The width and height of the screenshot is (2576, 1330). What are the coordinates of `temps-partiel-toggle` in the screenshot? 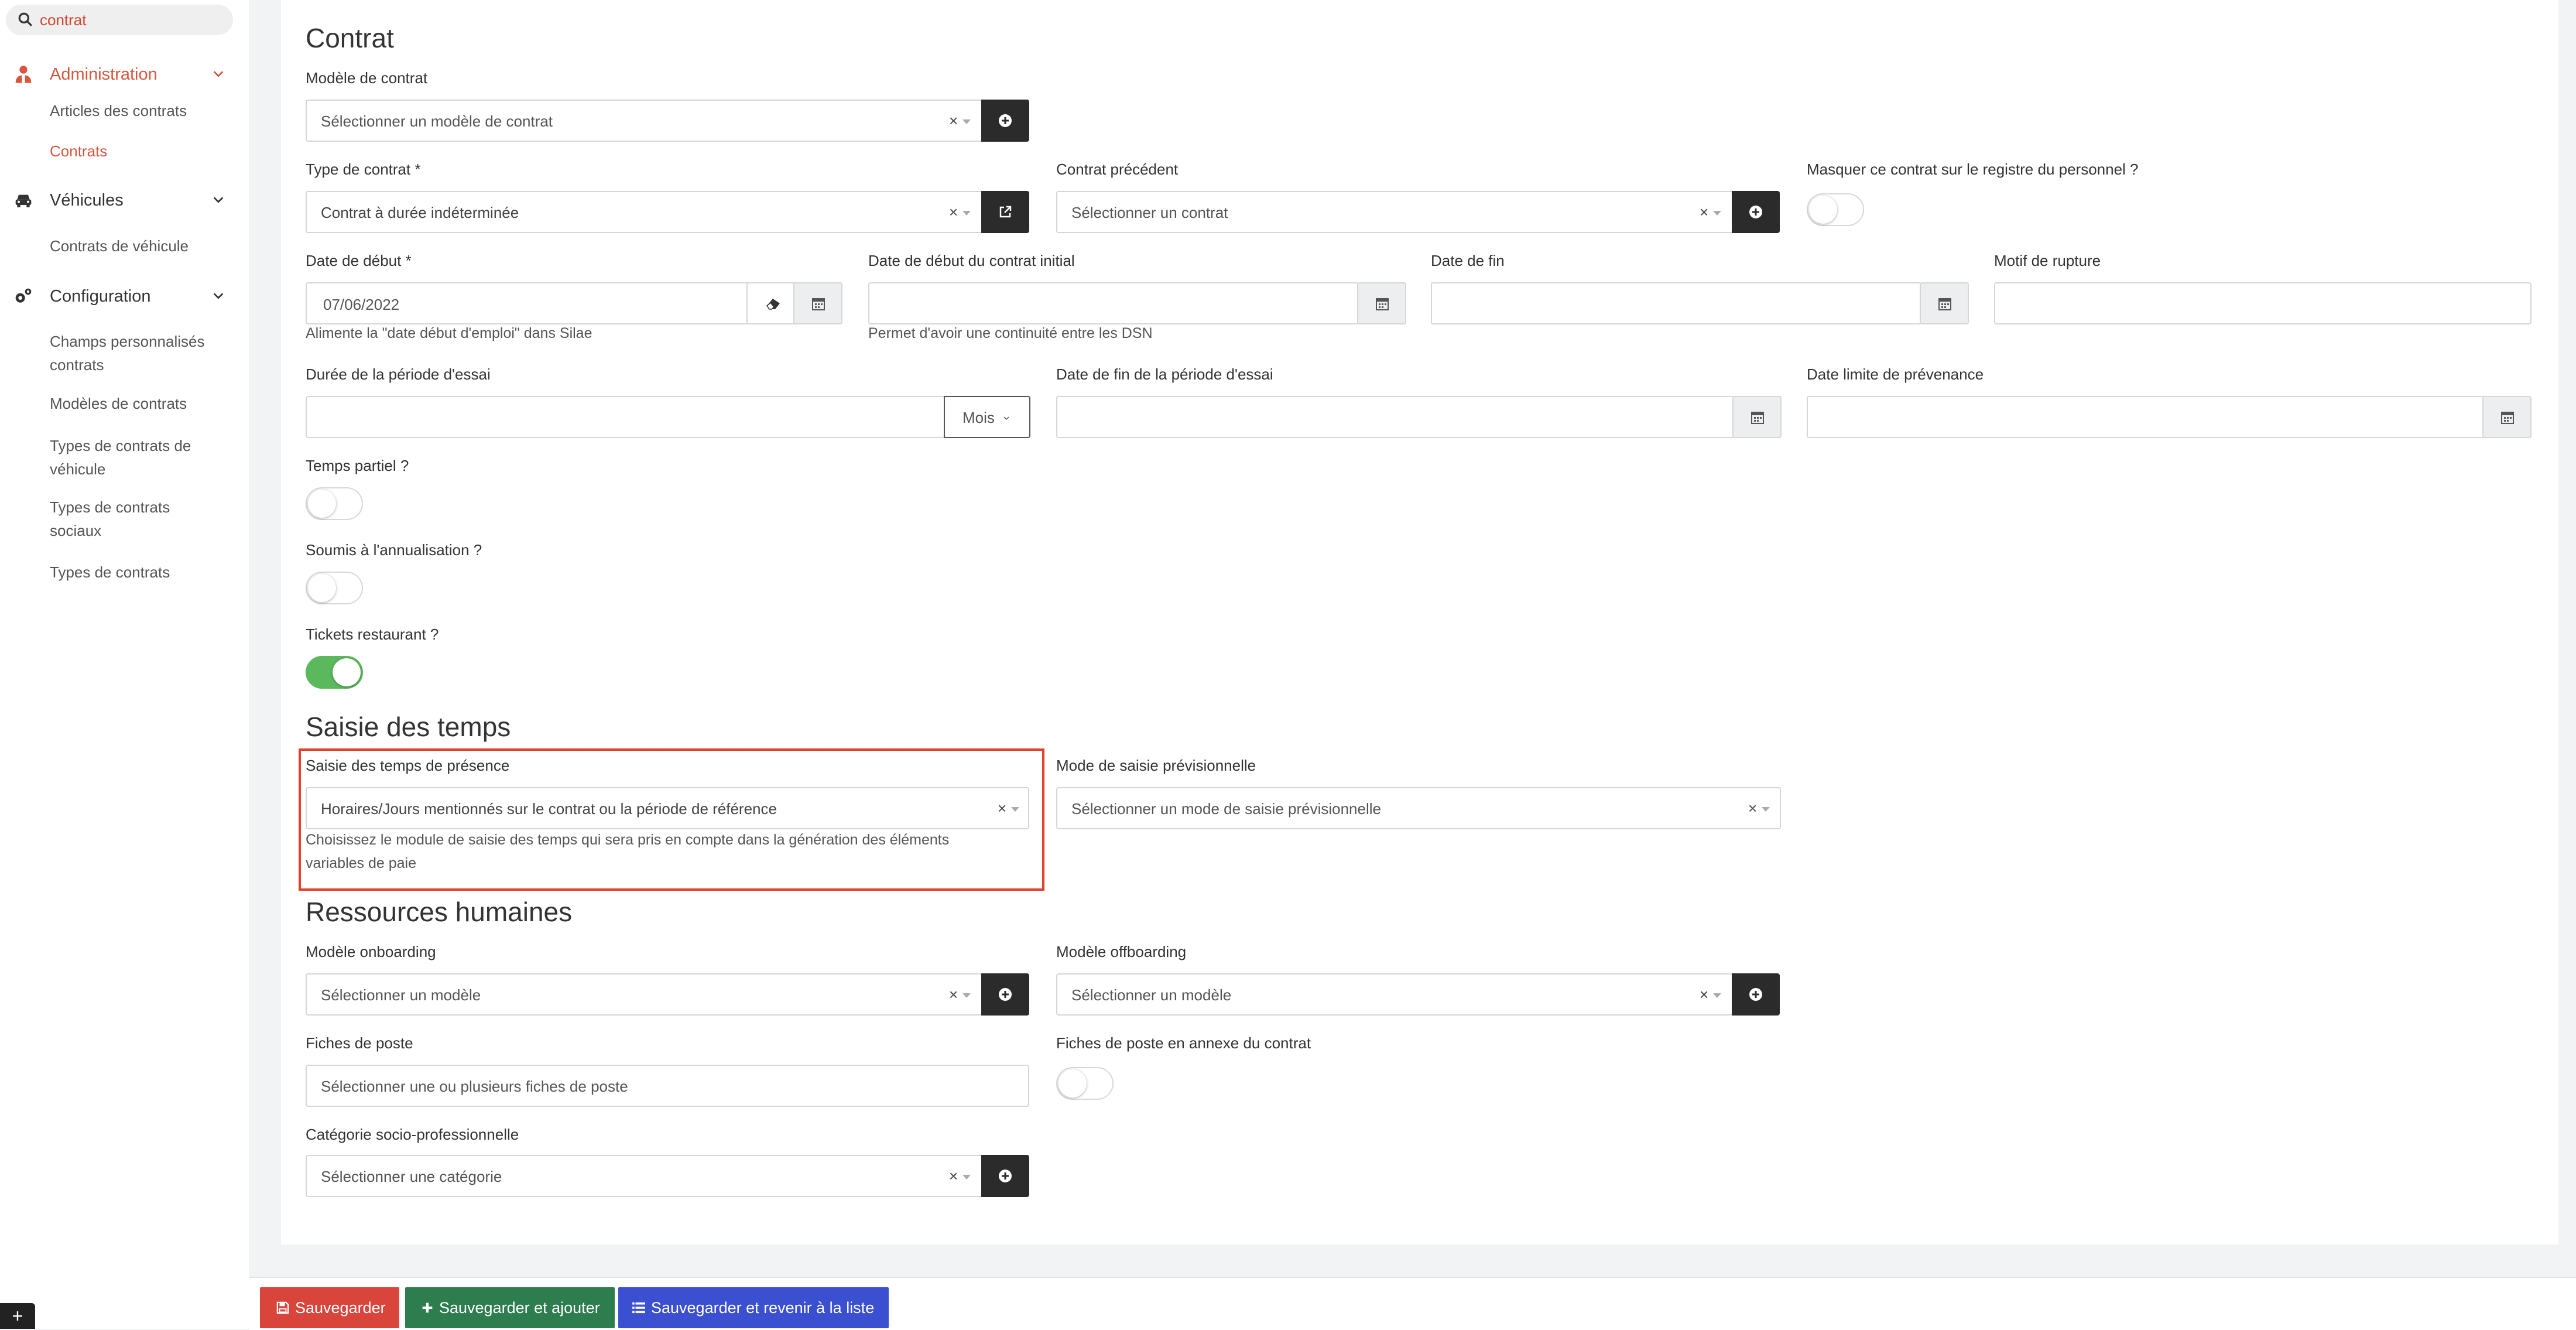 It's located at (334, 503).